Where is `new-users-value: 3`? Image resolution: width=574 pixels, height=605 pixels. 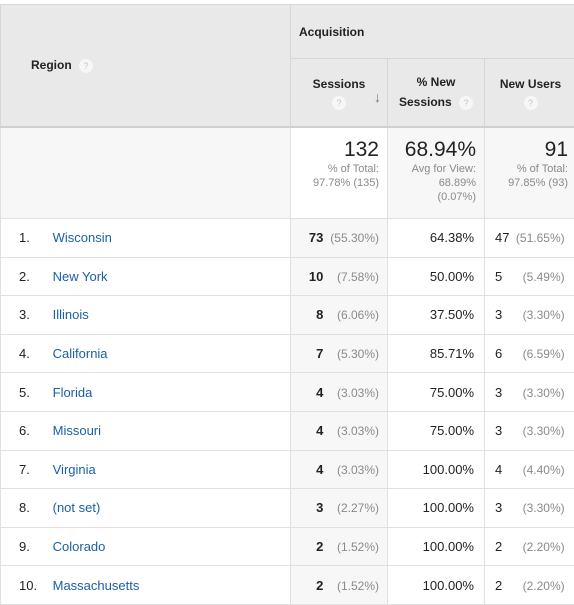 new-users-value: 3 is located at coordinates (503, 507).